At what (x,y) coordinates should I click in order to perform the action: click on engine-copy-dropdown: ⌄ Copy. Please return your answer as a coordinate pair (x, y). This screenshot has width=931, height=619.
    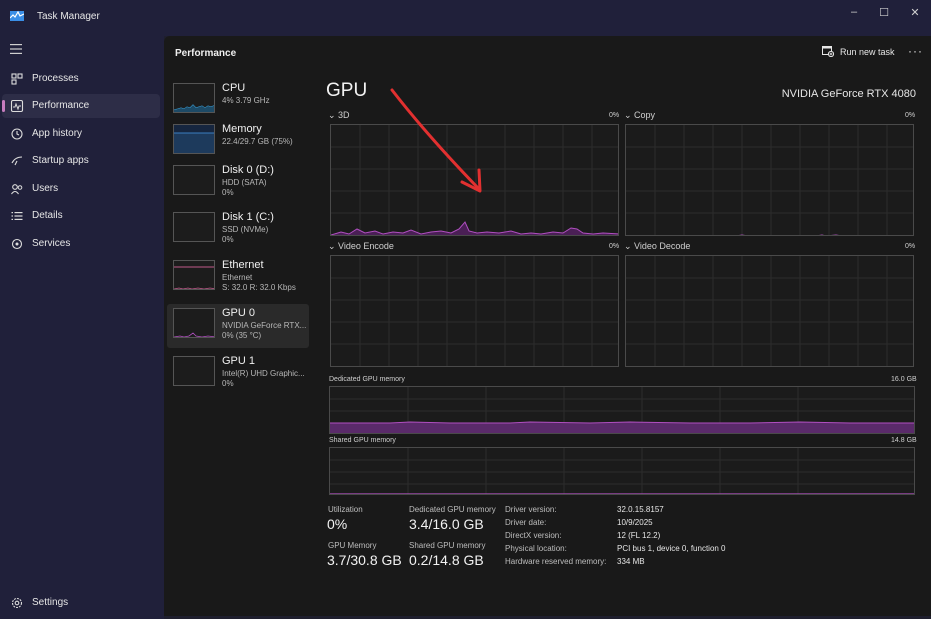
    Looking at the image, I should click on (639, 115).